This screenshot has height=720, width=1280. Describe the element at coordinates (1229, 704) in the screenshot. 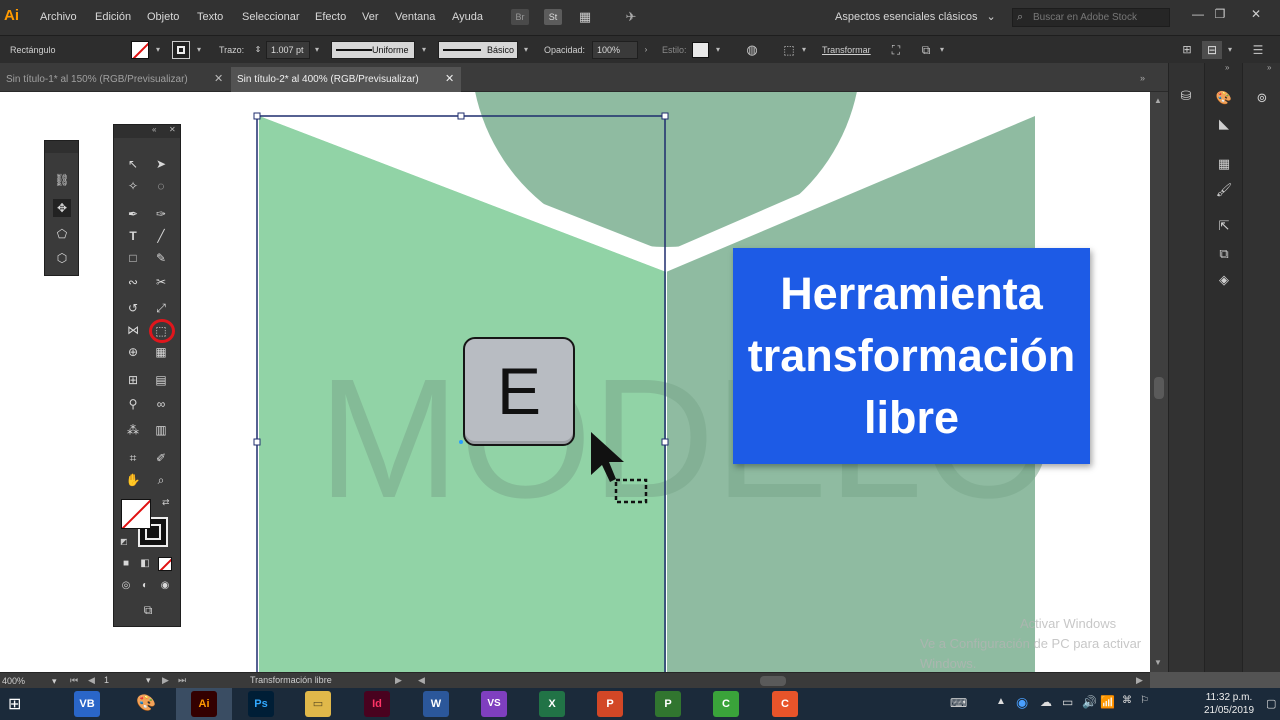

I see `clock: 11:32 p.m. 21/05/2019` at that location.